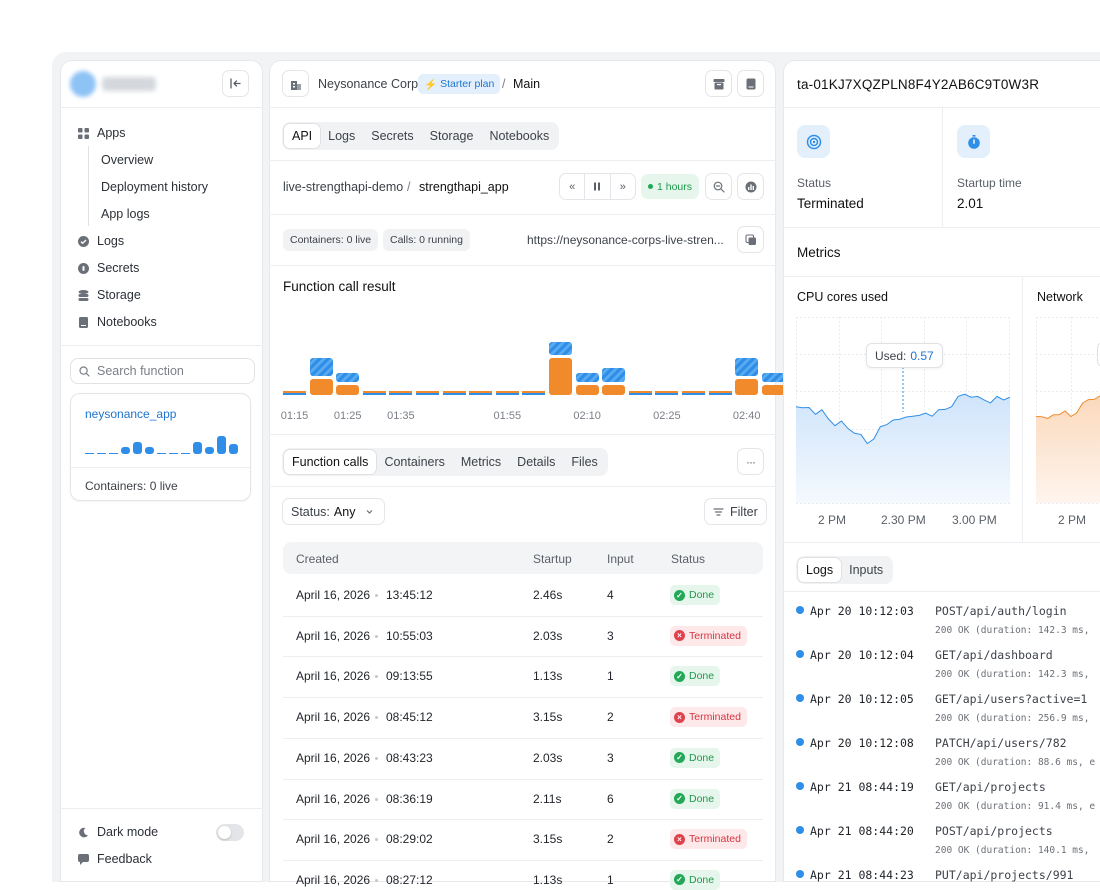 This screenshot has width=1100, height=890. I want to click on metrics-title: Metrics, so click(819, 252).